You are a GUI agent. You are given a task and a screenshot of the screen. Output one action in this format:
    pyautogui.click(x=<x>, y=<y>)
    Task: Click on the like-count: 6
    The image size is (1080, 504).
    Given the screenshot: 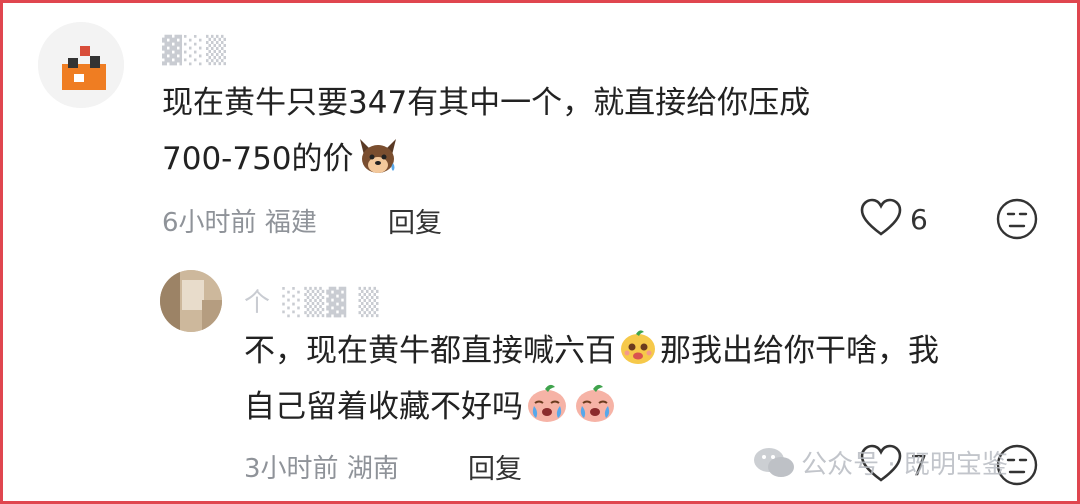 What is the action you would take?
    pyautogui.click(x=919, y=219)
    